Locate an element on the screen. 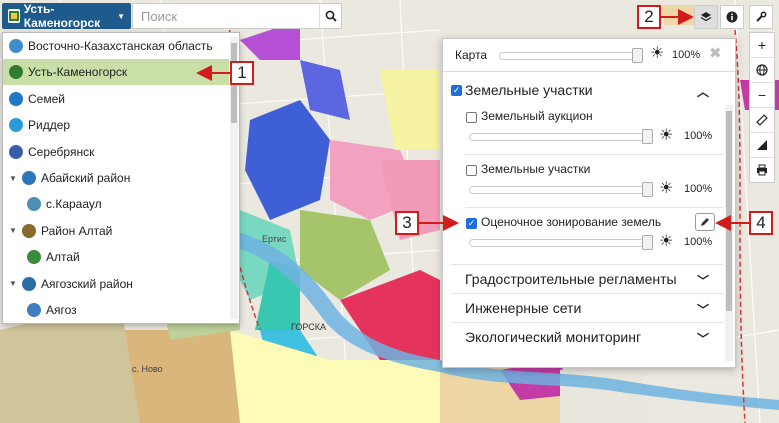 This screenshot has height=423, width=779. dropdown-item: Риддер is located at coordinates (116, 125).